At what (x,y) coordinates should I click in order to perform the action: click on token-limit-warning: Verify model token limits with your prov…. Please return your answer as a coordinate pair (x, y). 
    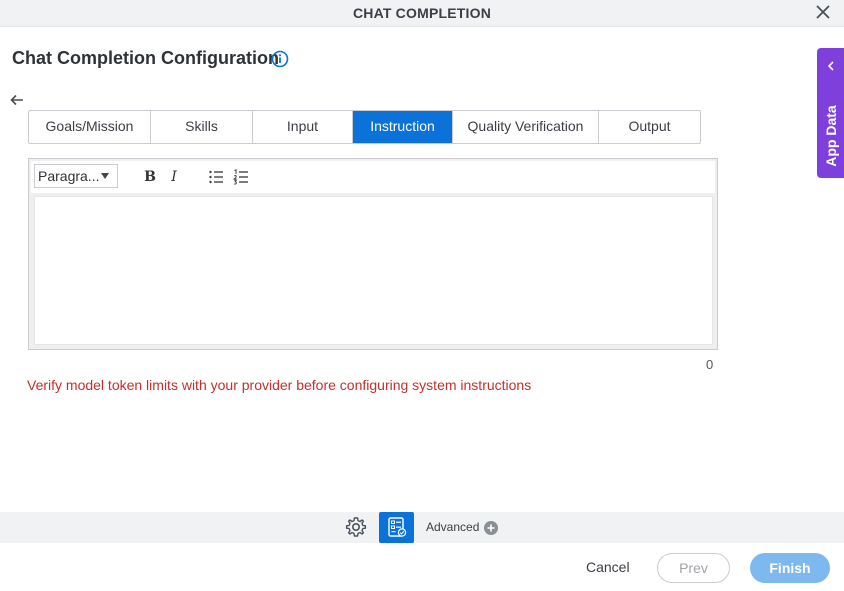
    Looking at the image, I should click on (279, 385).